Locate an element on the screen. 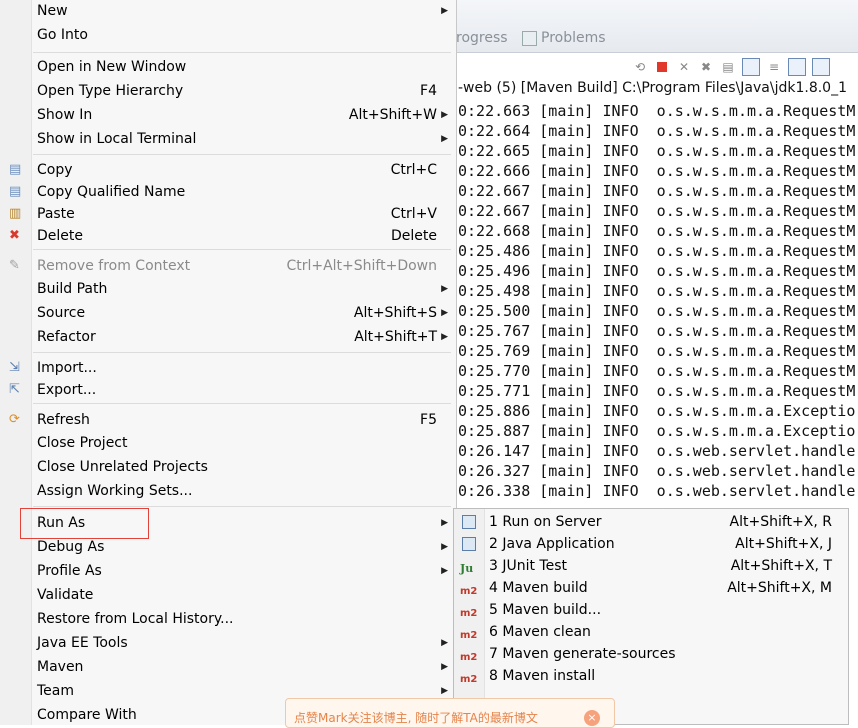 The height and width of the screenshot is (728, 858). relaunch-icon: ⟲ is located at coordinates (640, 67).